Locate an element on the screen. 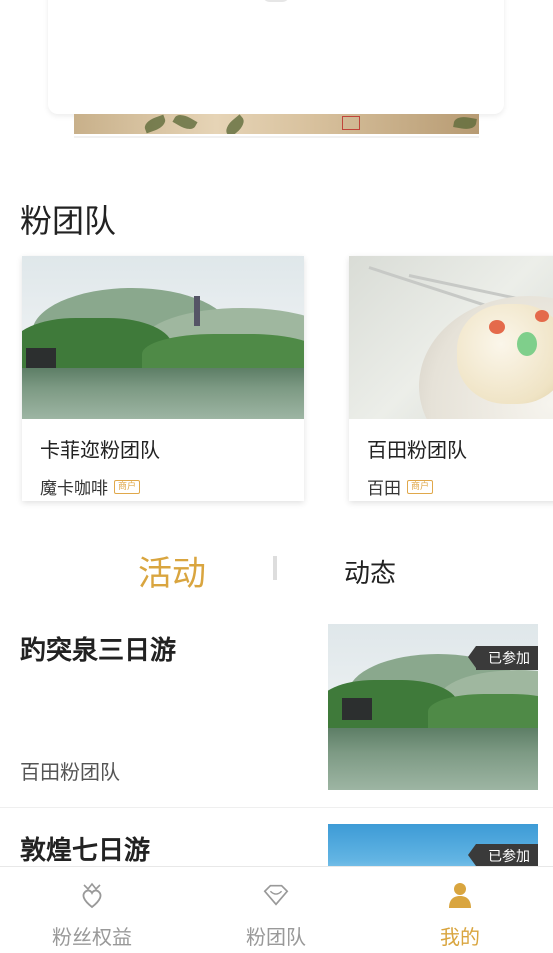 This screenshot has height=953, width=553. team-owner: 魔卡咖啡 商户 is located at coordinates (90, 486).